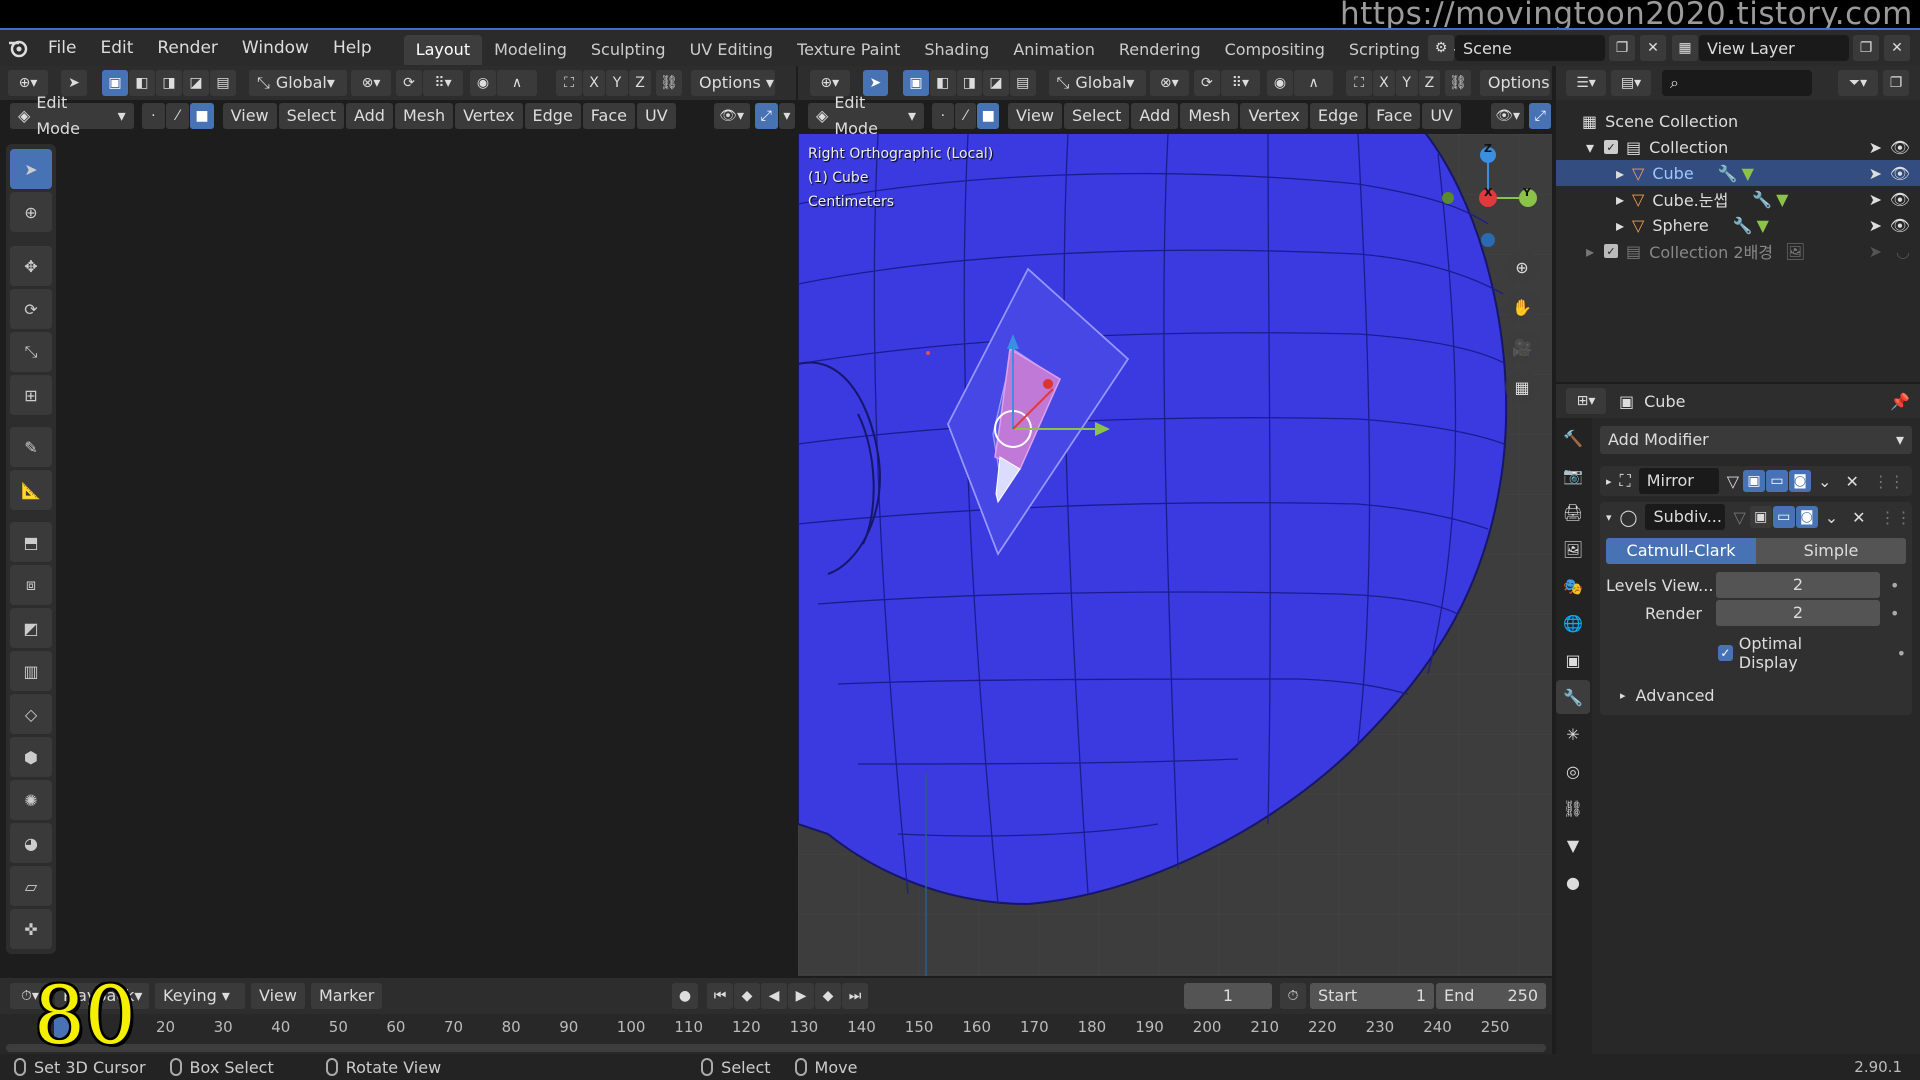 This screenshot has height=1080, width=1920. What do you see at coordinates (1491, 996) in the screenshot?
I see `end-frame-field: End 250` at bounding box center [1491, 996].